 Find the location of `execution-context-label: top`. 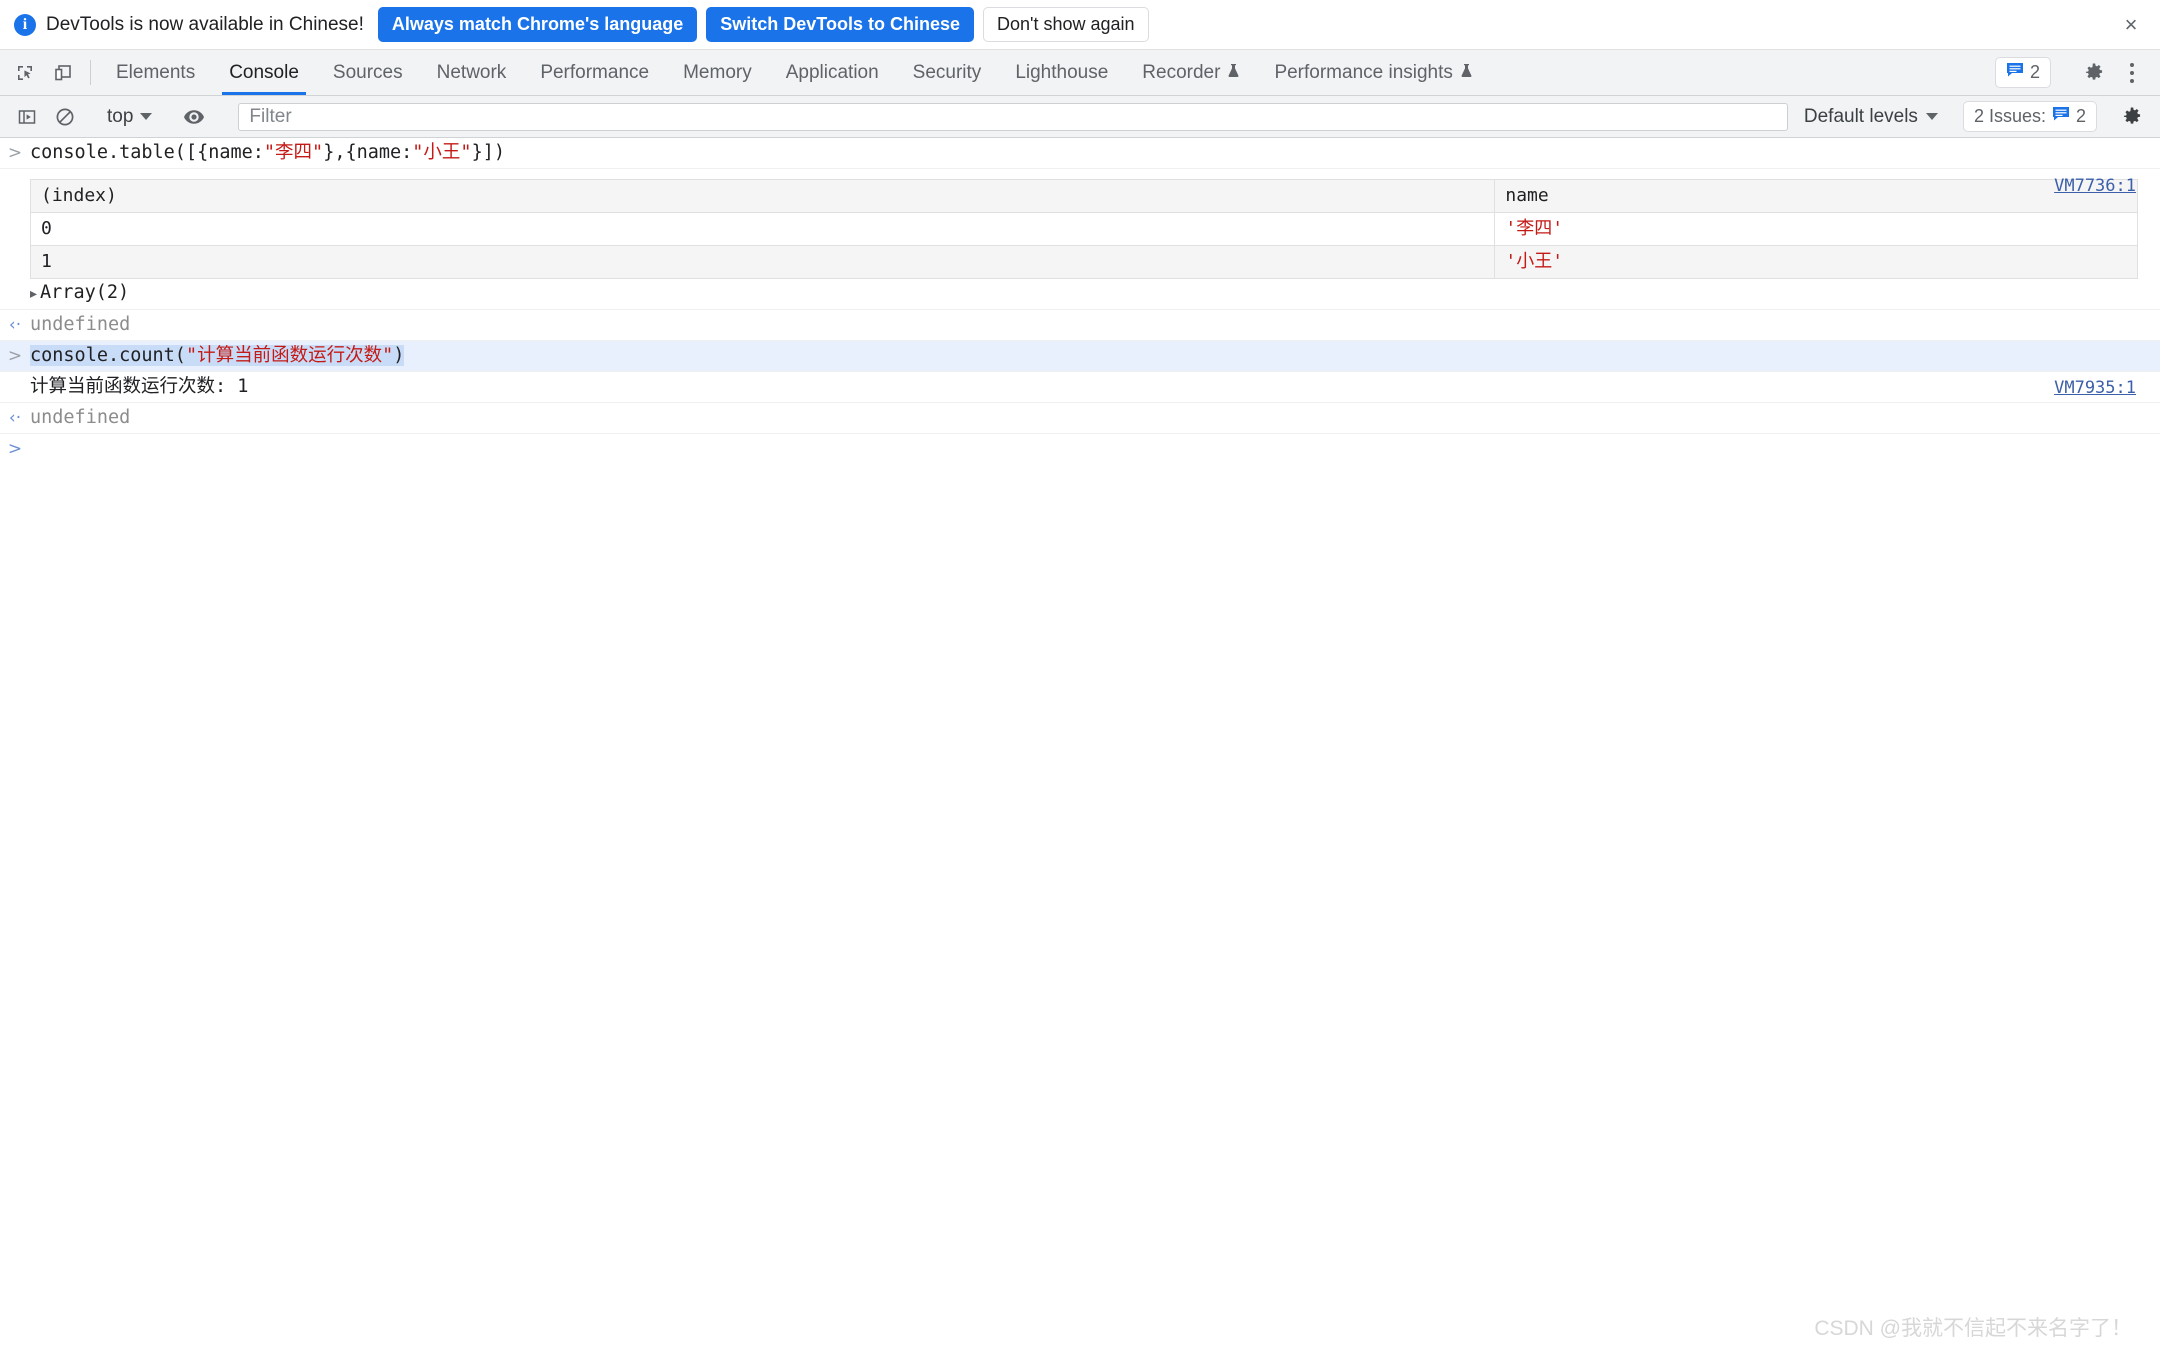

execution-context-label: top is located at coordinates (120, 116).